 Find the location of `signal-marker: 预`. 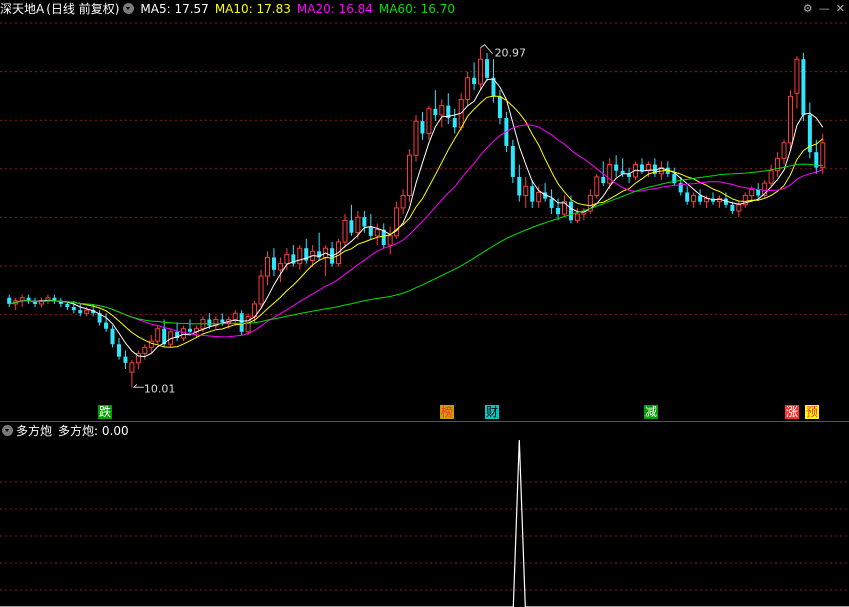

signal-marker: 预 is located at coordinates (812, 412).